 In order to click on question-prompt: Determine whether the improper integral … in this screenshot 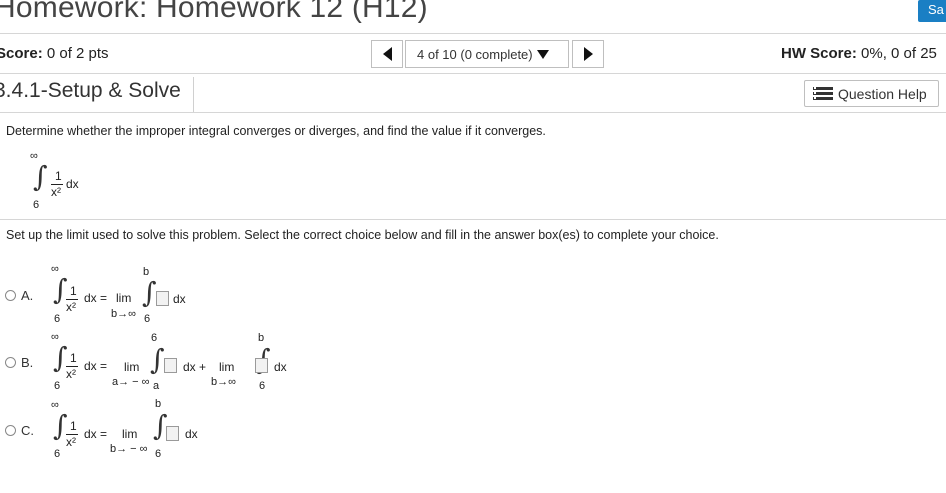, I will do `click(276, 131)`.